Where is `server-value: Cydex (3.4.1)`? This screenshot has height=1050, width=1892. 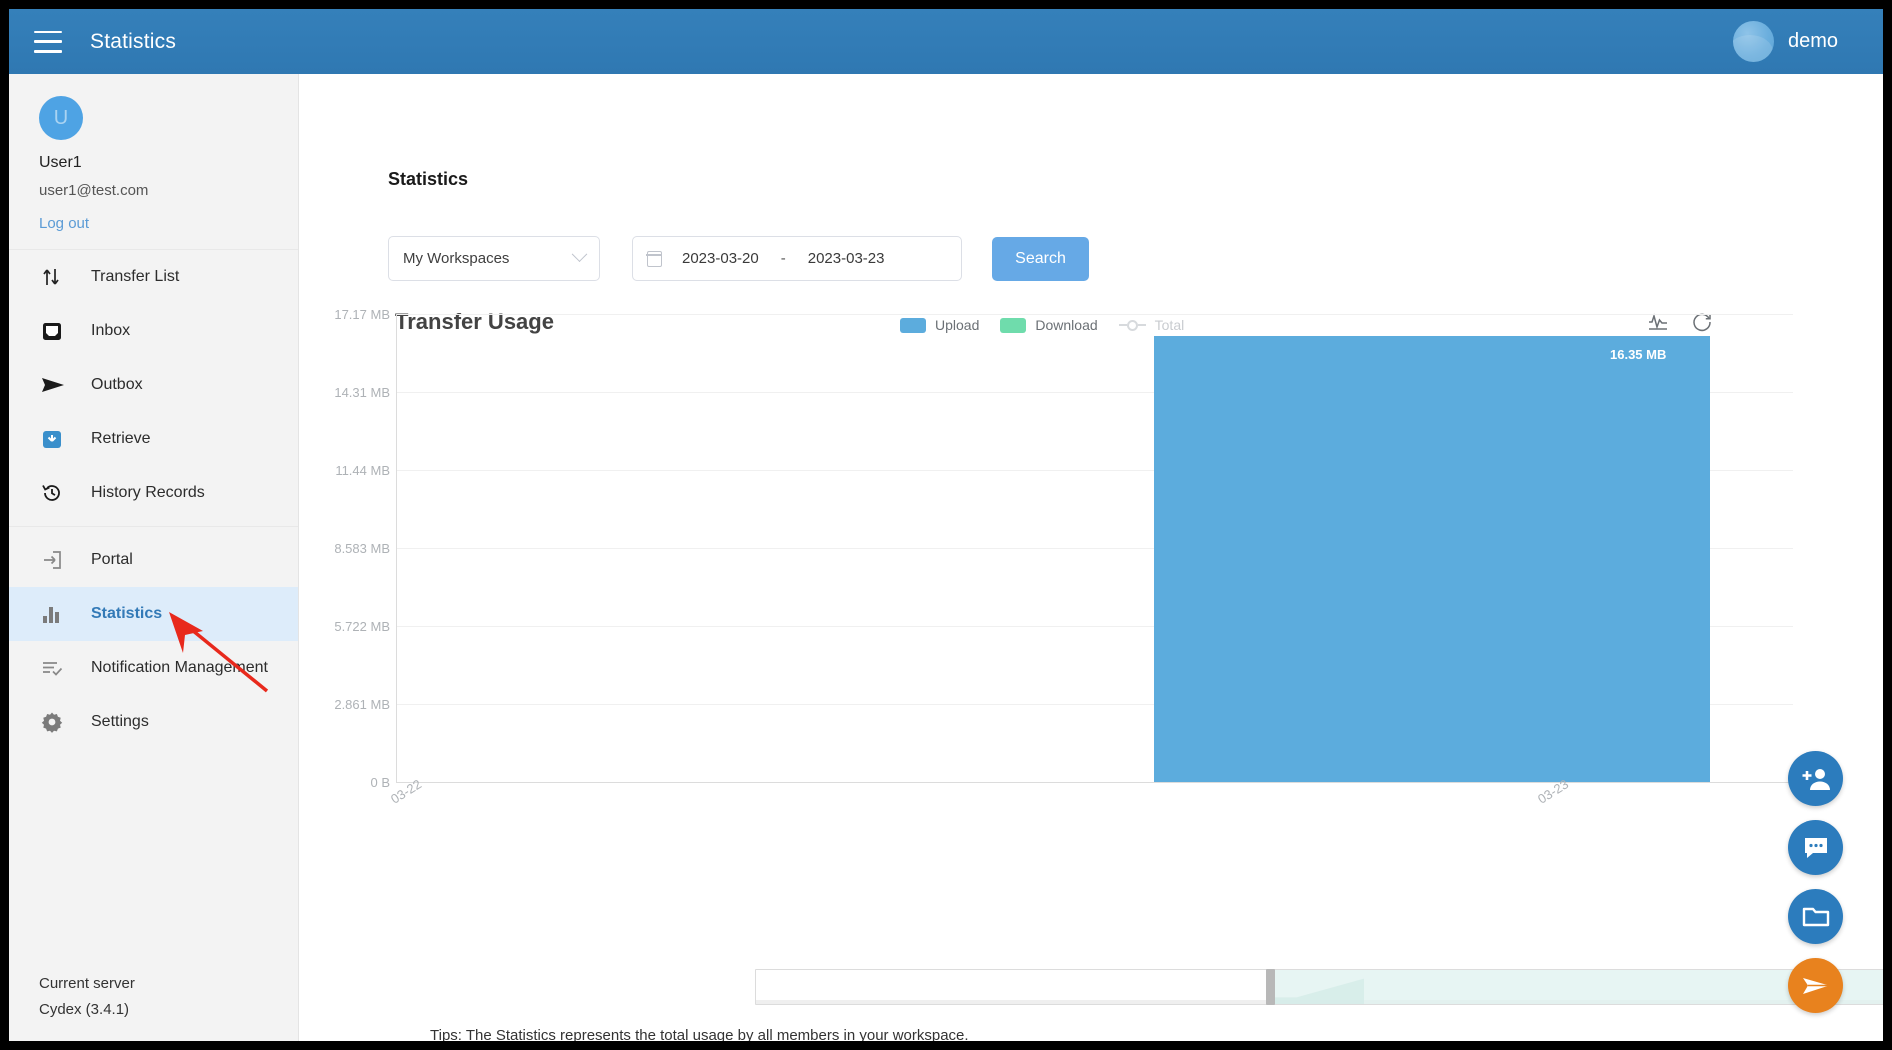 server-value: Cydex (3.4.1) is located at coordinates (84, 1009).